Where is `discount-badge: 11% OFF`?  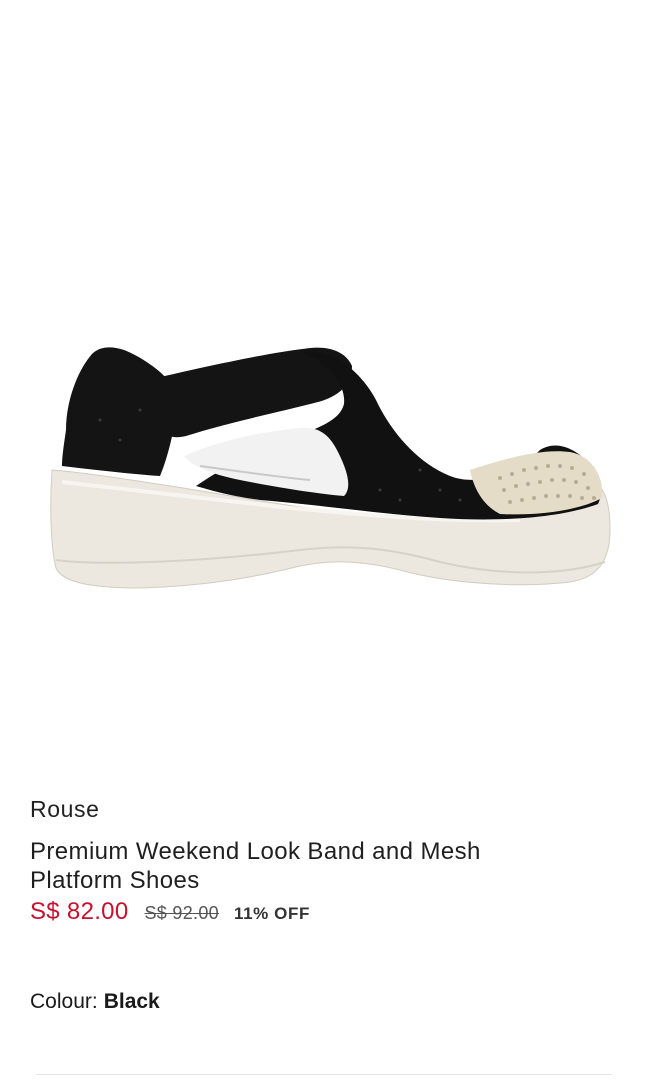 discount-badge: 11% OFF is located at coordinates (271, 913).